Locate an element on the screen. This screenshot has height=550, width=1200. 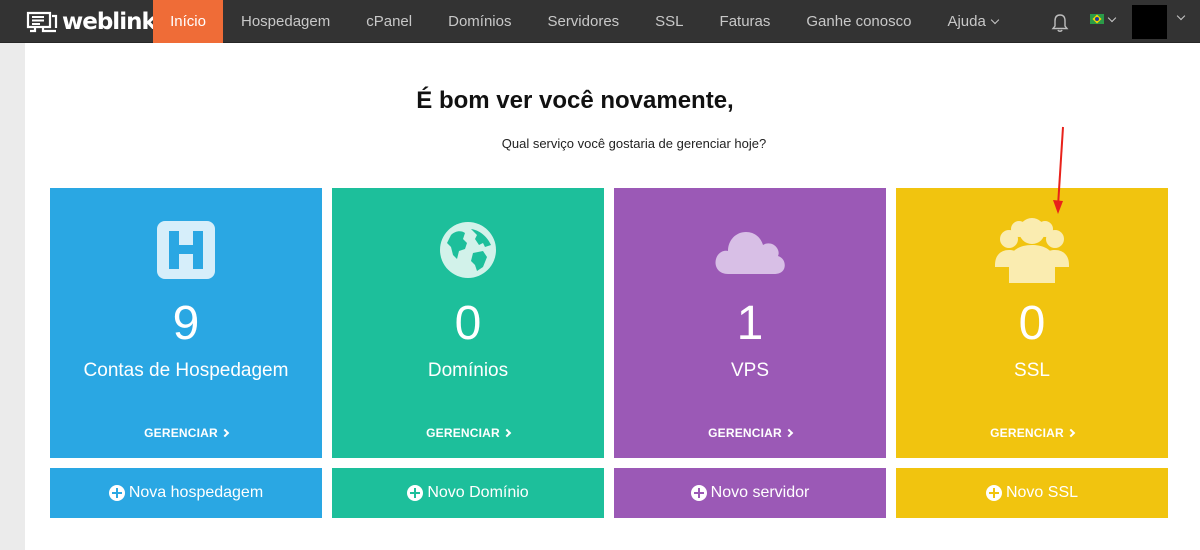
users-icon is located at coordinates (1032, 251).